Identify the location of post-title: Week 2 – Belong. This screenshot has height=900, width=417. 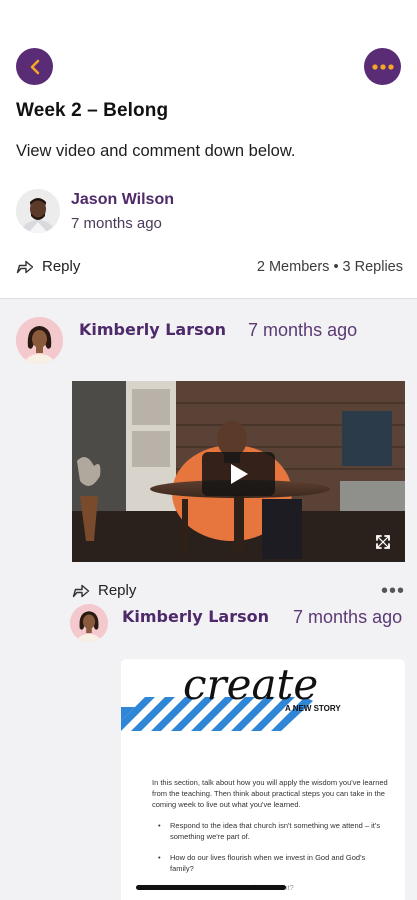
(92, 110).